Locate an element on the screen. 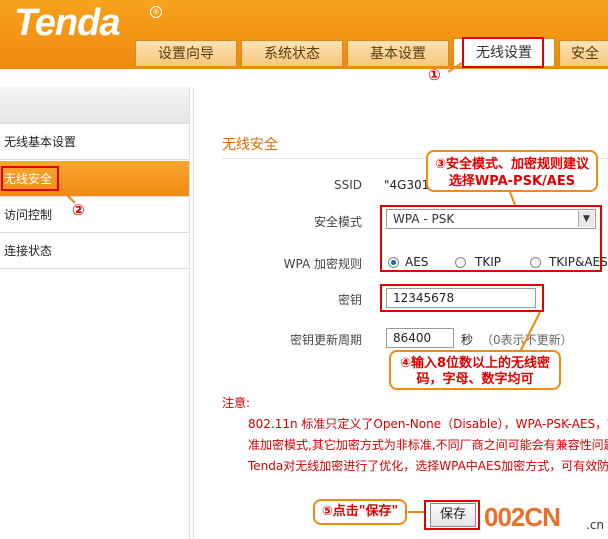  callout-step4: ④输入8位数以上的无线密码，字母、数字均可 is located at coordinates (475, 370).